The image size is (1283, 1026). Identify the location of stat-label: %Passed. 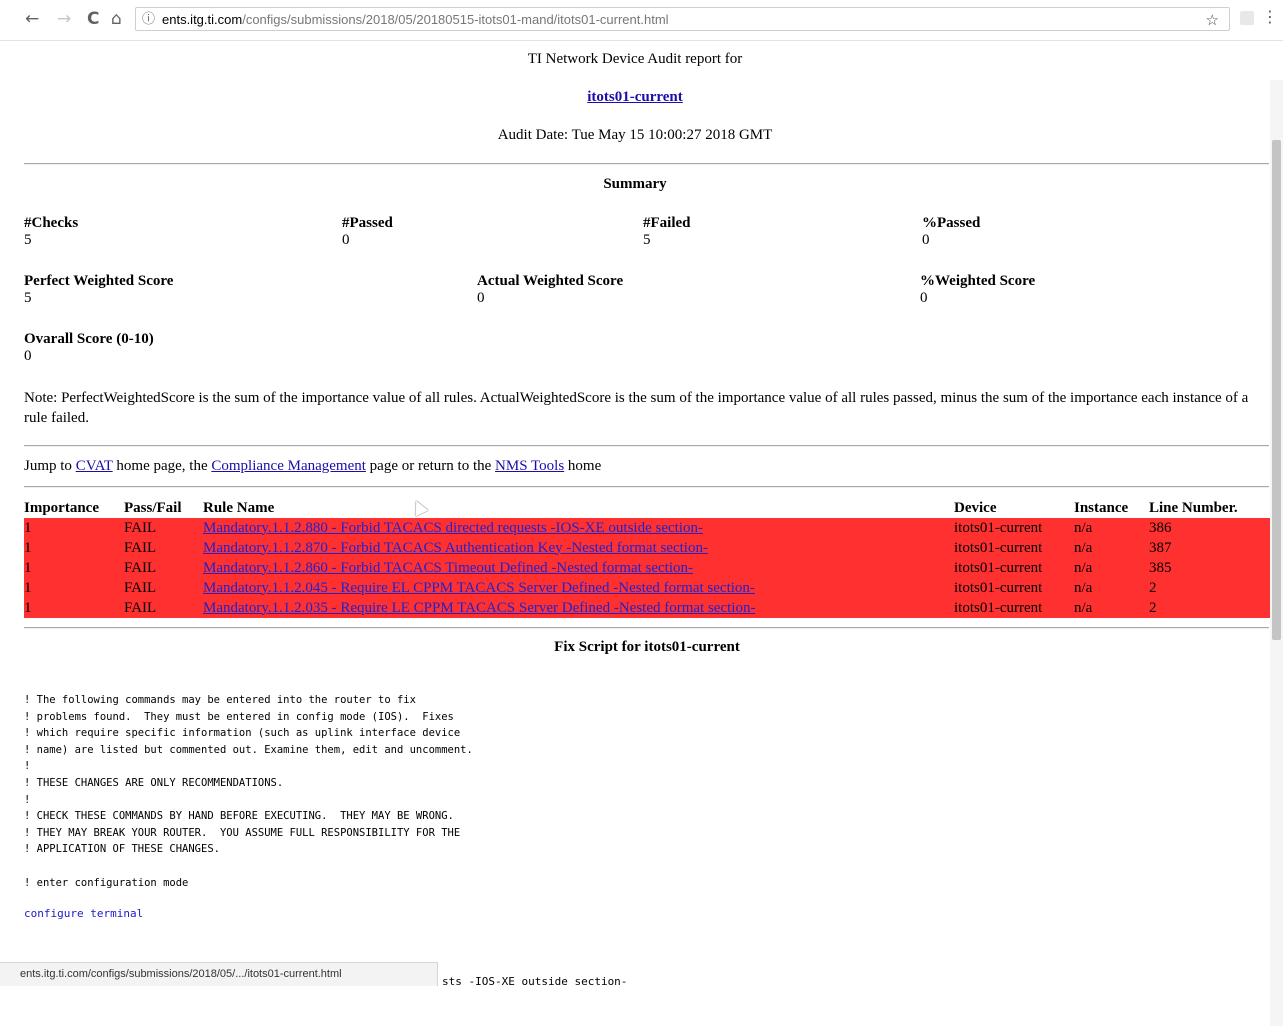
(951, 223).